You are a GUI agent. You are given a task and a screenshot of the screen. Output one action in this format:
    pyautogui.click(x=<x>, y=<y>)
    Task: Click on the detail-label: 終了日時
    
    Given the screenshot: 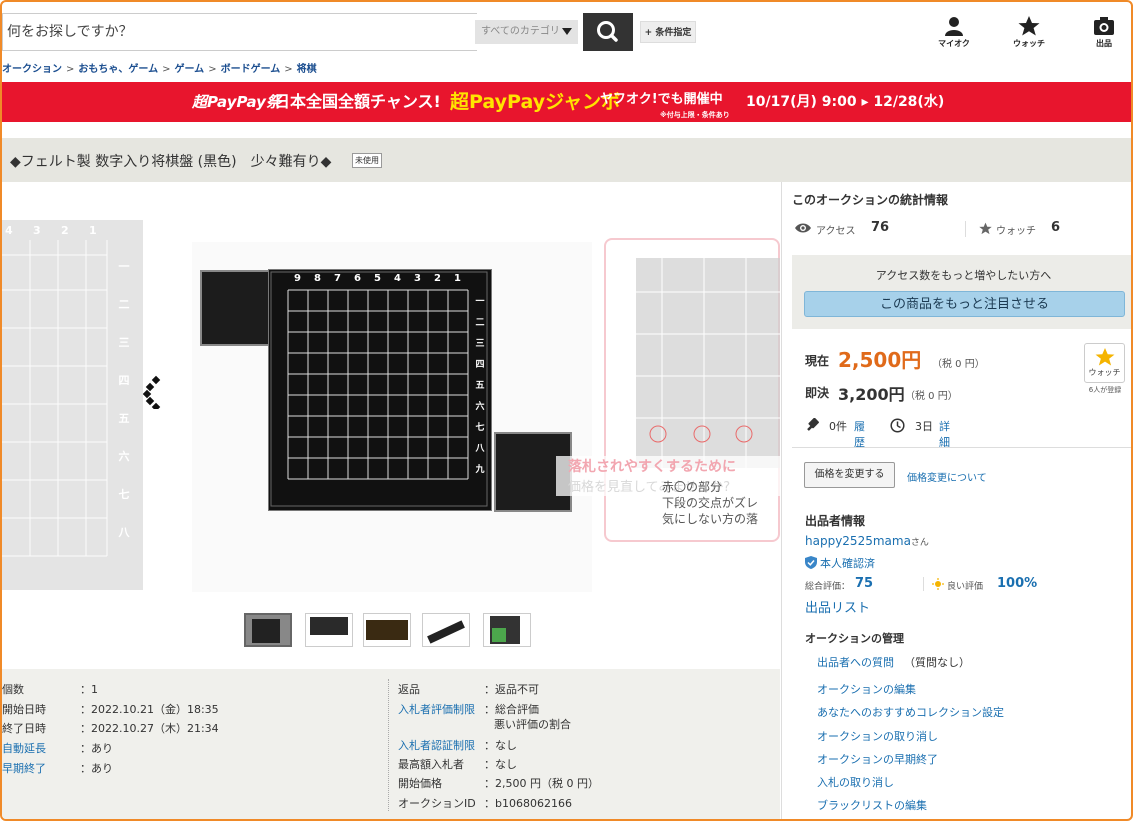 What is the action you would take?
    pyautogui.click(x=24, y=728)
    